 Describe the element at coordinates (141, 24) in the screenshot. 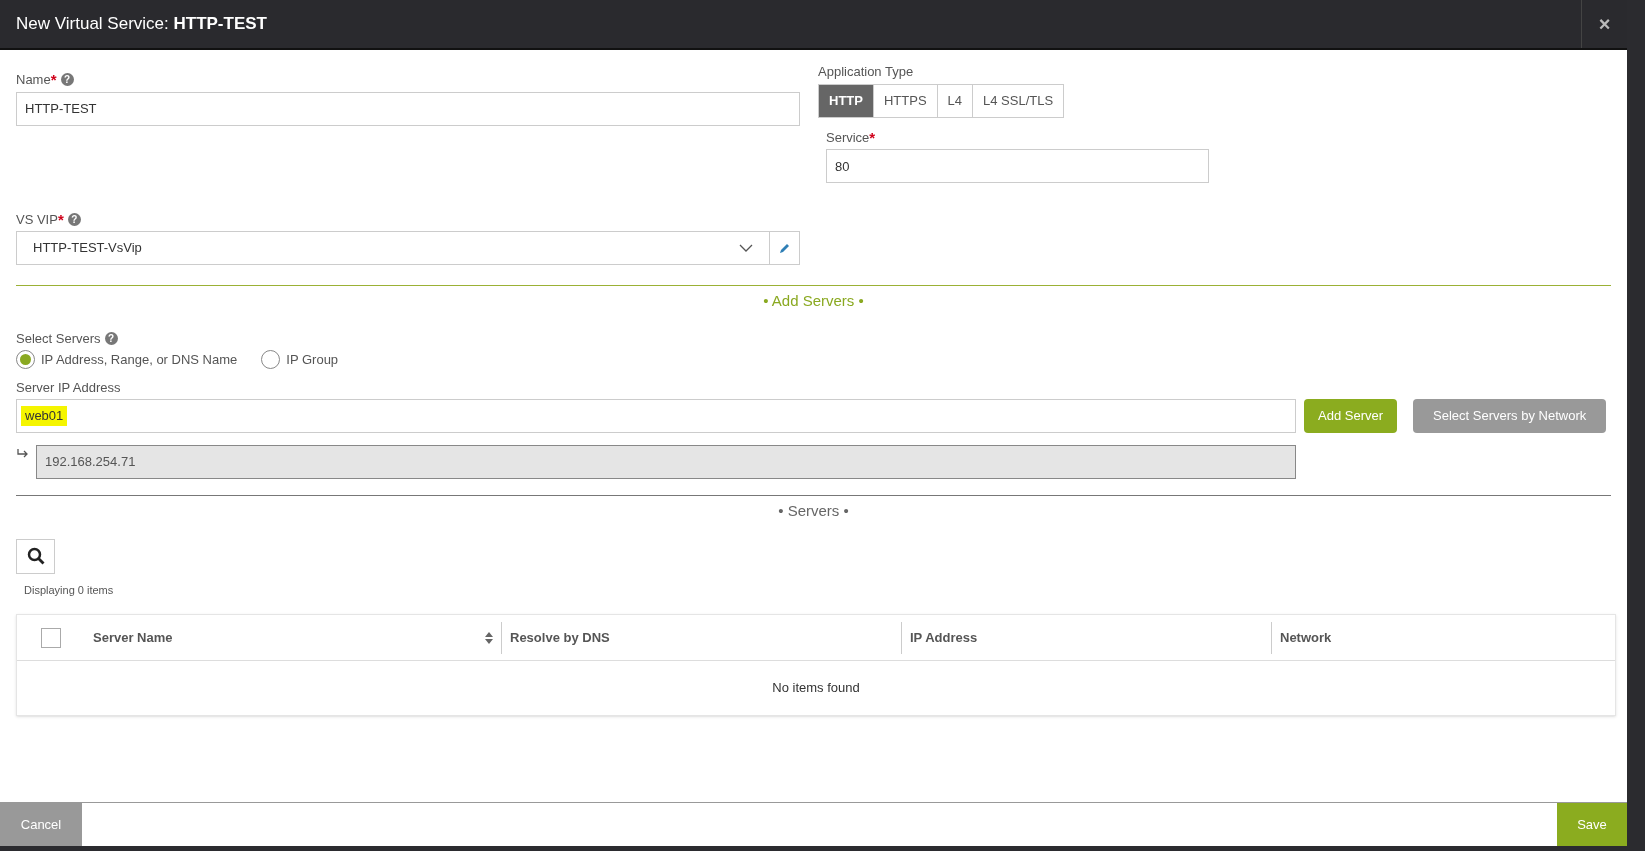

I see `dialog-title: New Virtual Service: HTTP-TEST` at that location.